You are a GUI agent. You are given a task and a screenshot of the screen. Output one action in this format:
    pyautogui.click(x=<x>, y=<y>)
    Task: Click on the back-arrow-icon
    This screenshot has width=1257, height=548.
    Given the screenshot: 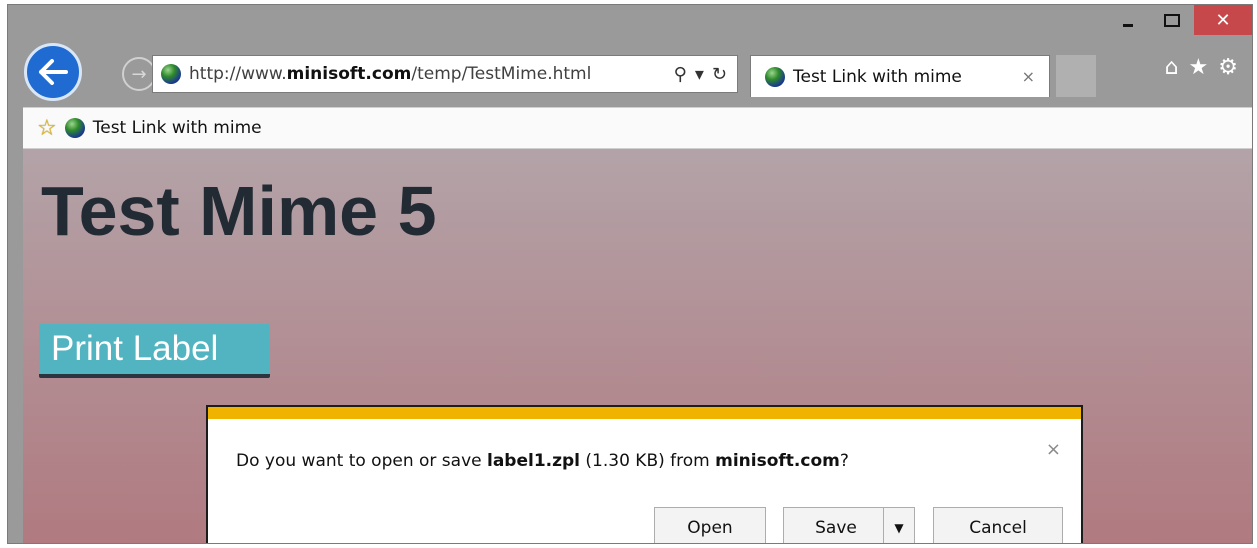 What is the action you would take?
    pyautogui.click(x=53, y=72)
    